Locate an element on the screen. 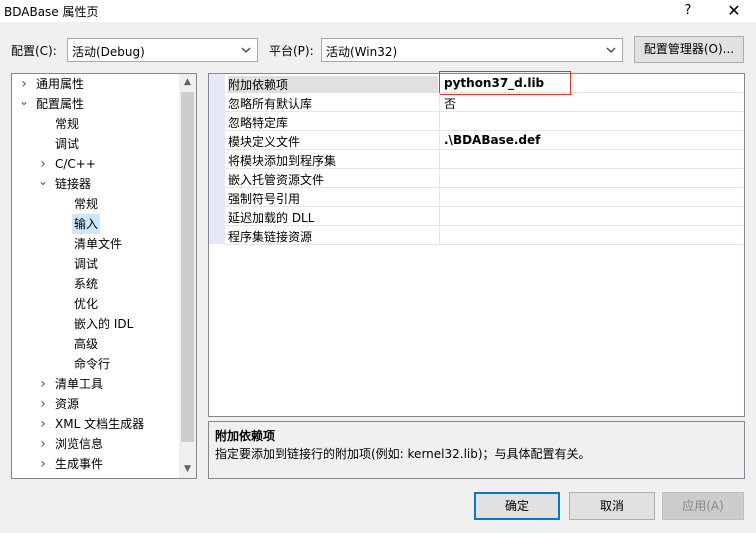  tree-item: 清单文件 is located at coordinates (96, 244).